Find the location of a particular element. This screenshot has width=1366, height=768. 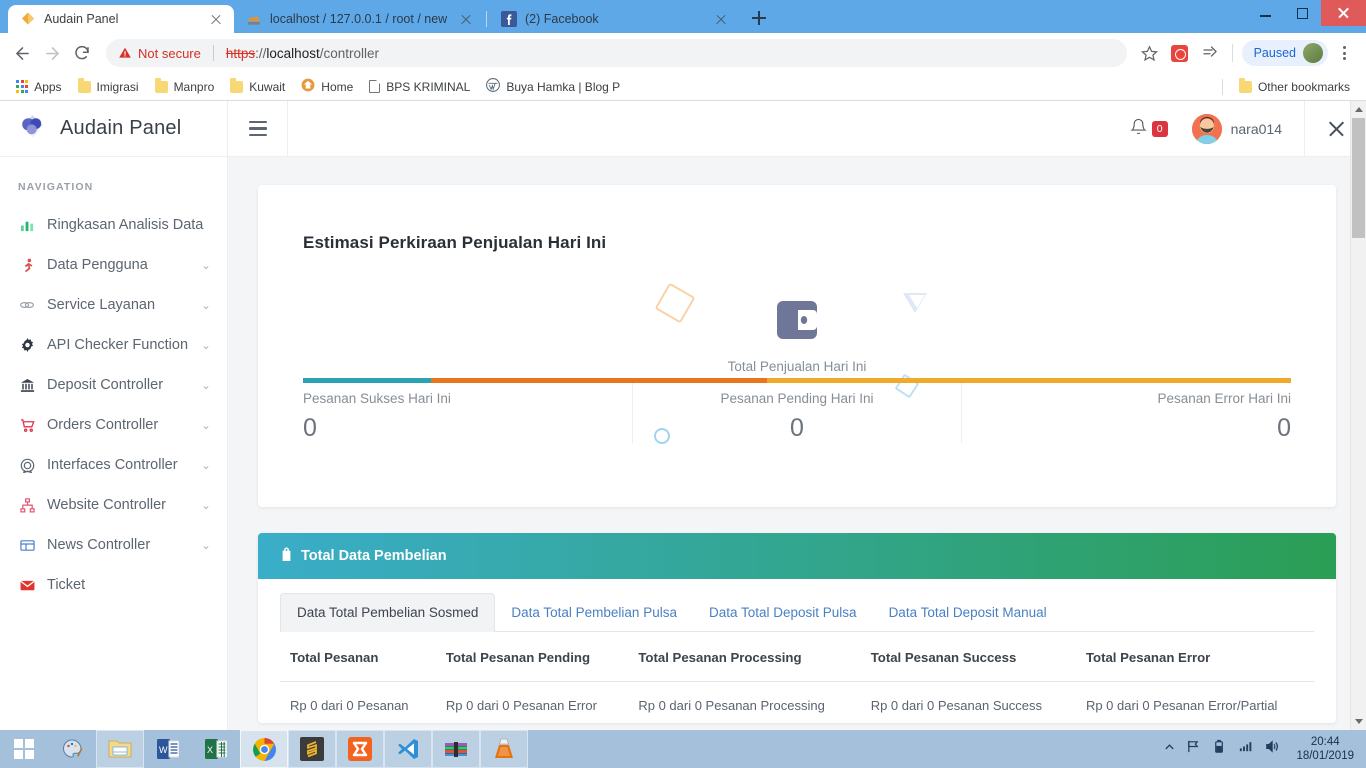

kpi-pesanan-sukses: Pesanan Sukses Hari Ini 0 is located at coordinates (467, 413).